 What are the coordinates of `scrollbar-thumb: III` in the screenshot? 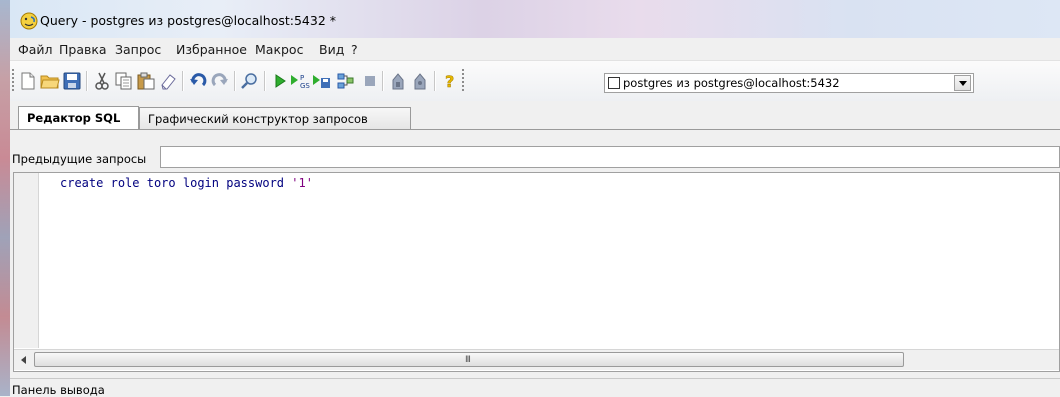 It's located at (469, 359).